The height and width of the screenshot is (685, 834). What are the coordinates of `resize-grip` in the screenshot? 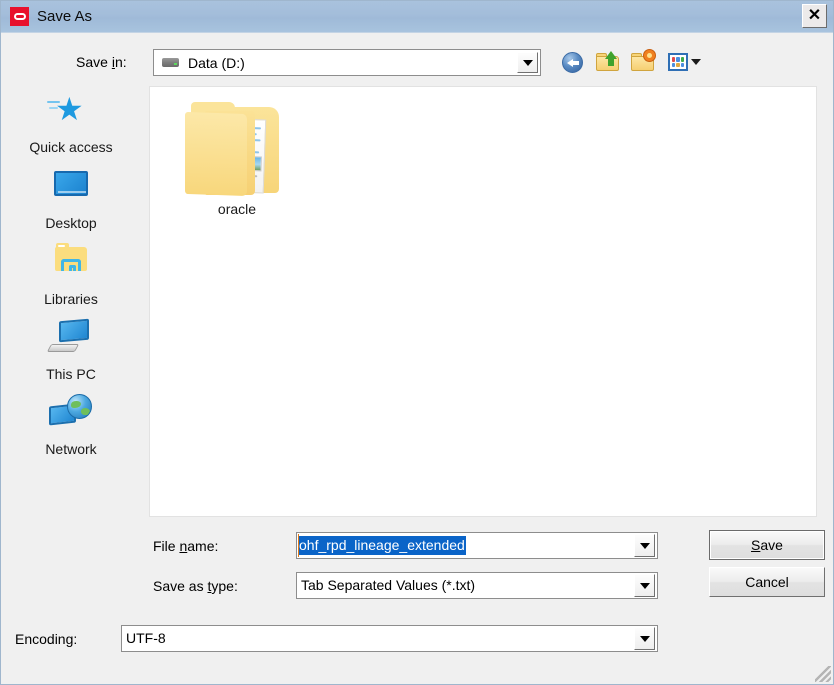 It's located at (823, 674).